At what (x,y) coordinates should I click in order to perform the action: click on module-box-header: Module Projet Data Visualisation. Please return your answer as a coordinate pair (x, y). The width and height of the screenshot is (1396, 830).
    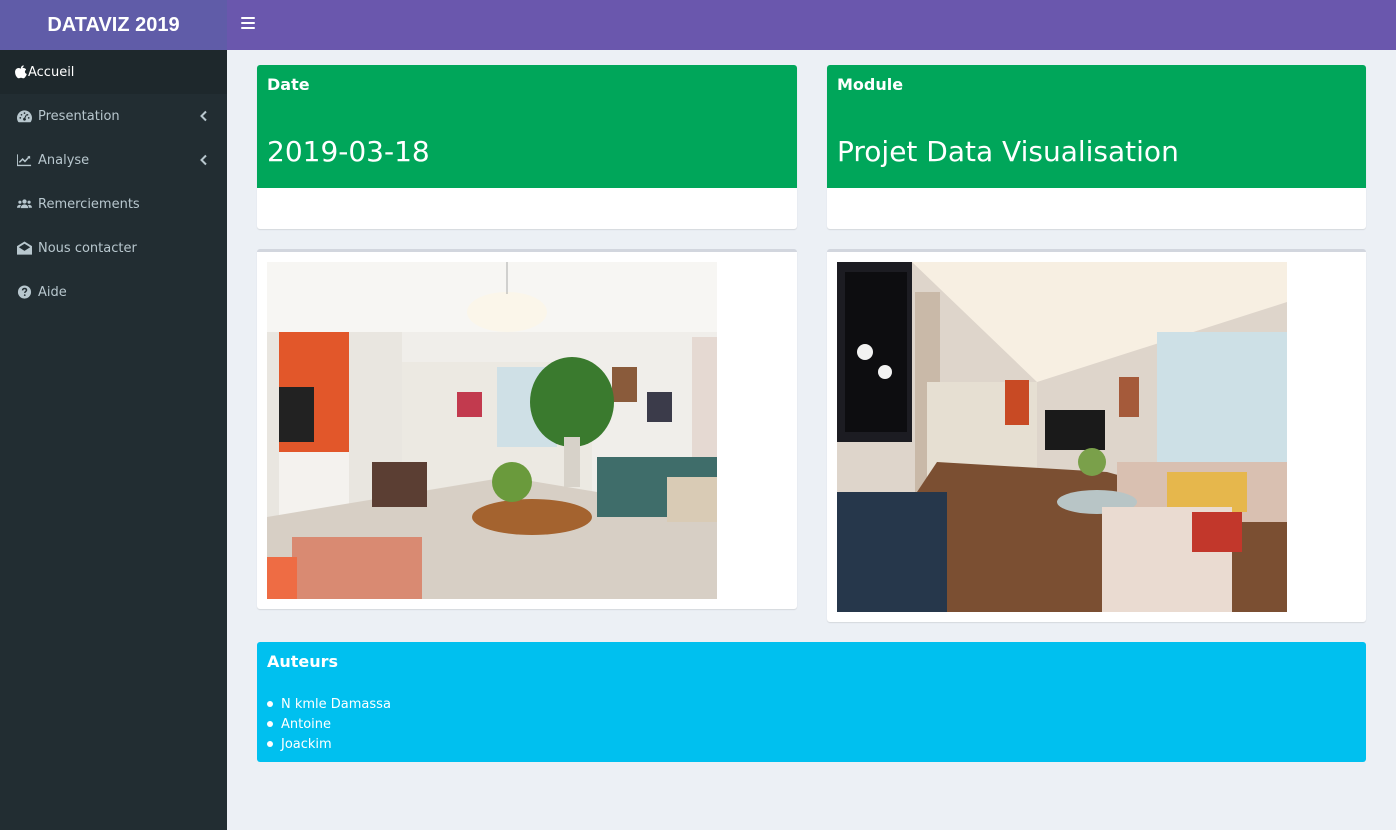
    Looking at the image, I should click on (1096, 126).